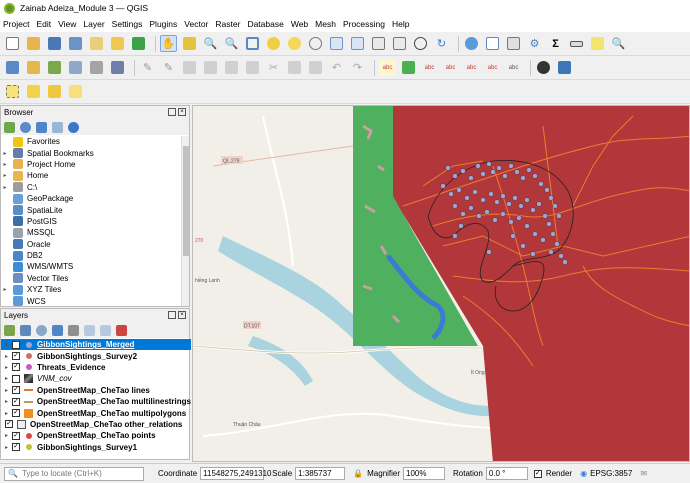  Describe the element at coordinates (96, 367) in the screenshot. I see `layer-item: ▸ ✓ Threats_Evidence` at that location.